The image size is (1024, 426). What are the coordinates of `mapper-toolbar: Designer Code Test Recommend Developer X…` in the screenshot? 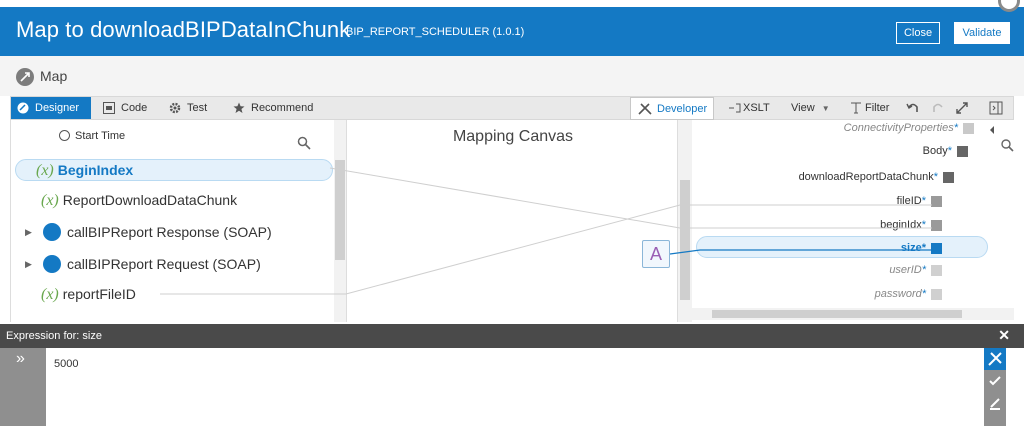 It's located at (512, 108).